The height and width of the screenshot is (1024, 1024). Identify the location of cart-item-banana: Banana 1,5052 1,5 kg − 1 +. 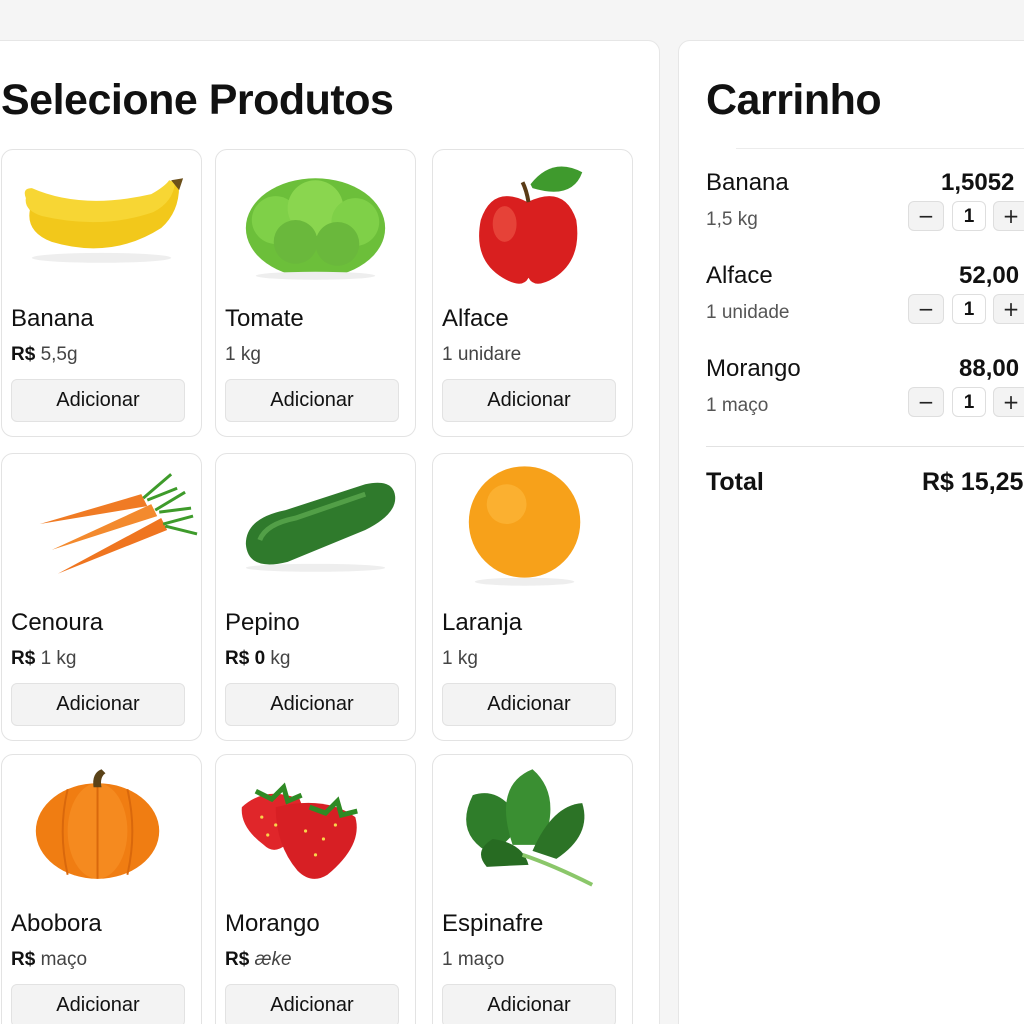
(865, 214).